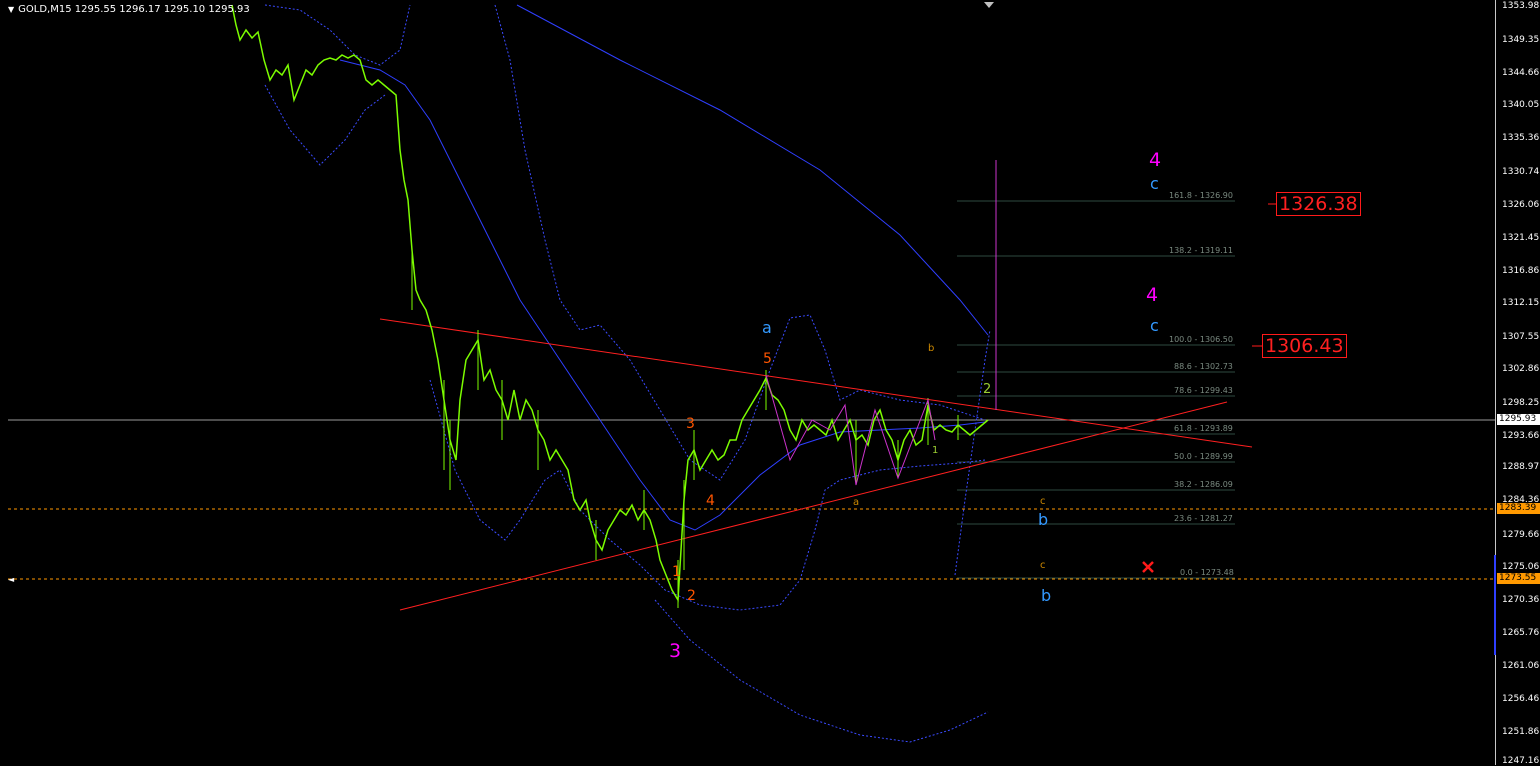  Describe the element at coordinates (134, 9) in the screenshot. I see `symbol-info: GOLD,M15 1295.55 1296.17 1295.10 1295.93` at that location.